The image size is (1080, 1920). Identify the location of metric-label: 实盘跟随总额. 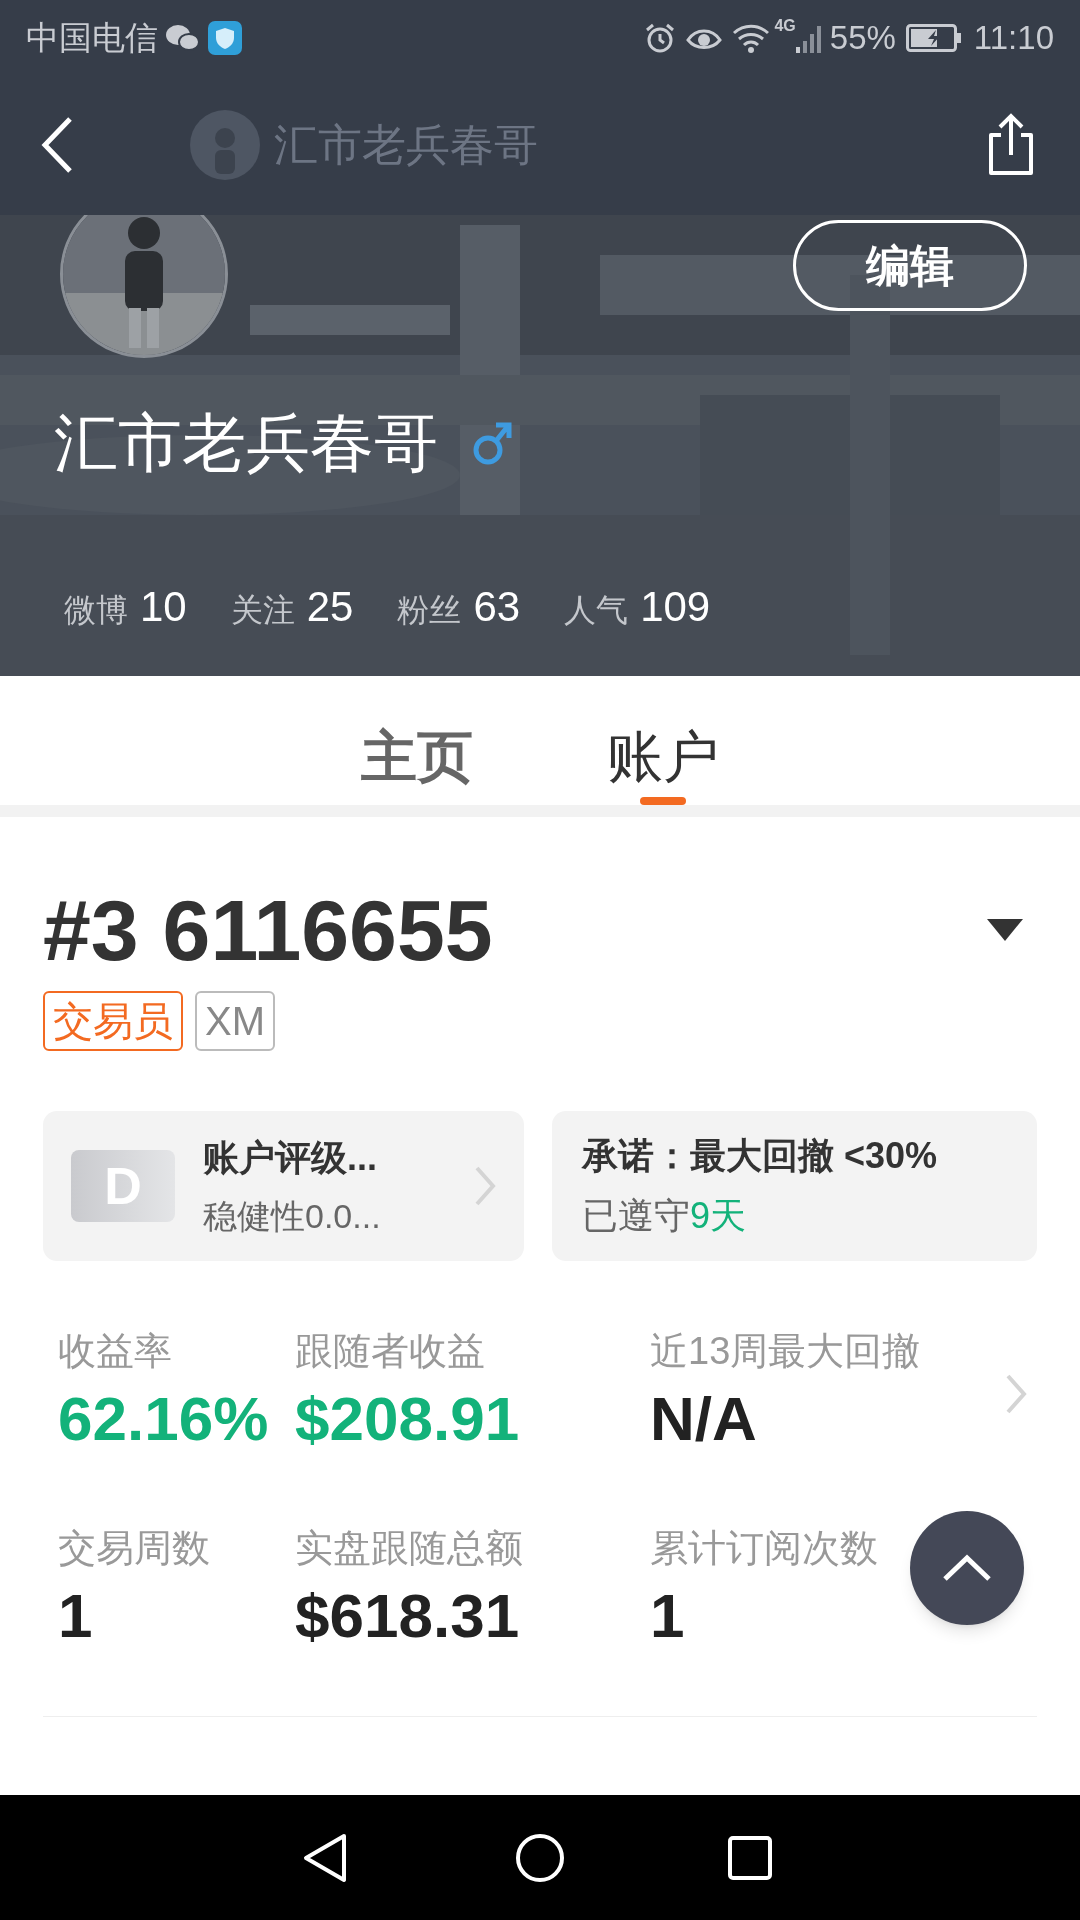
(409, 1548).